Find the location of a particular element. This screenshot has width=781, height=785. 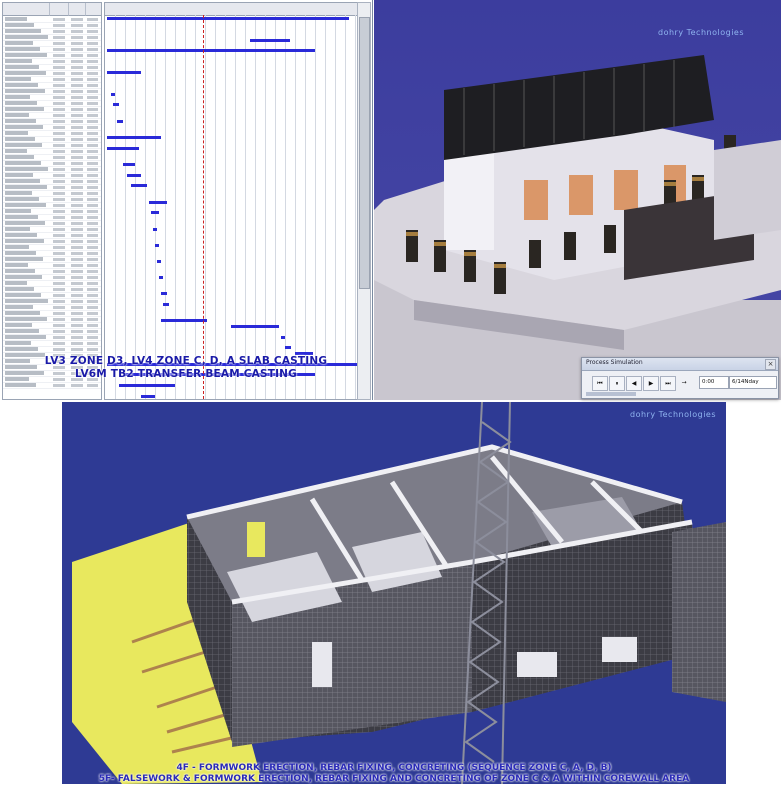

step-back-icon: ◀ is located at coordinates (634, 383).